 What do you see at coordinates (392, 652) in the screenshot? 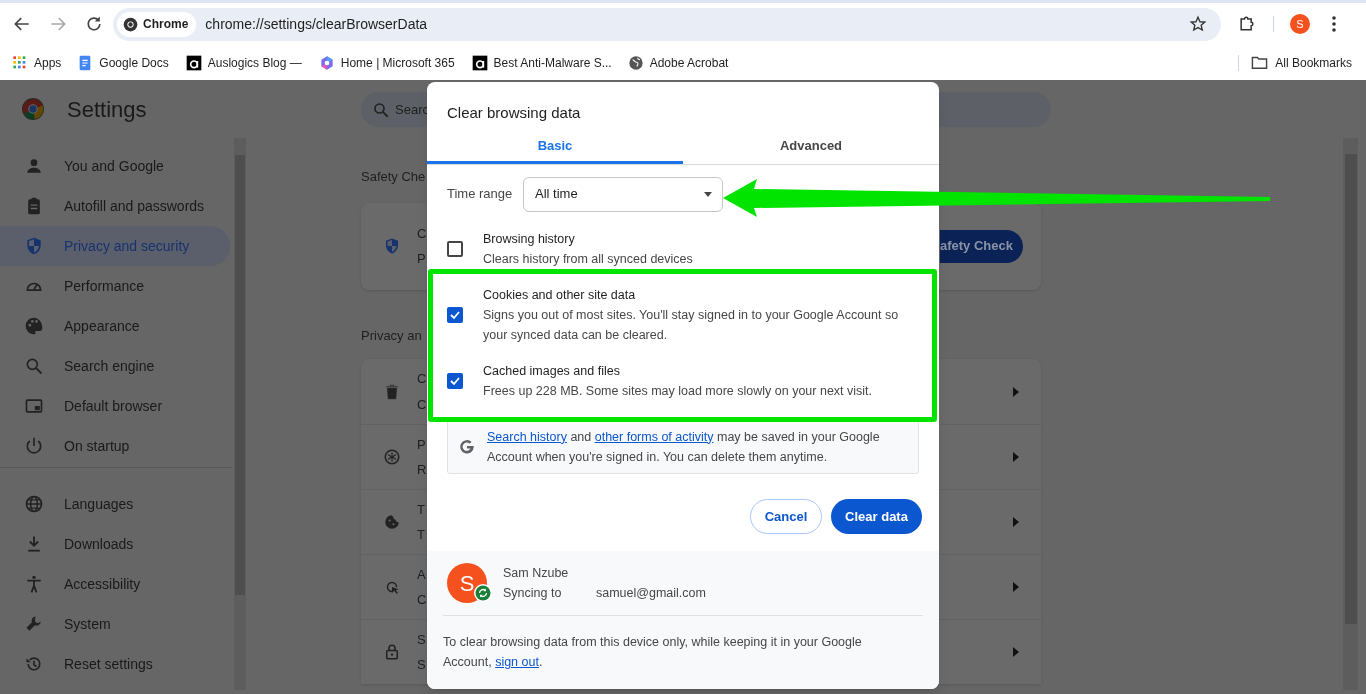
I see `lock-icon` at bounding box center [392, 652].